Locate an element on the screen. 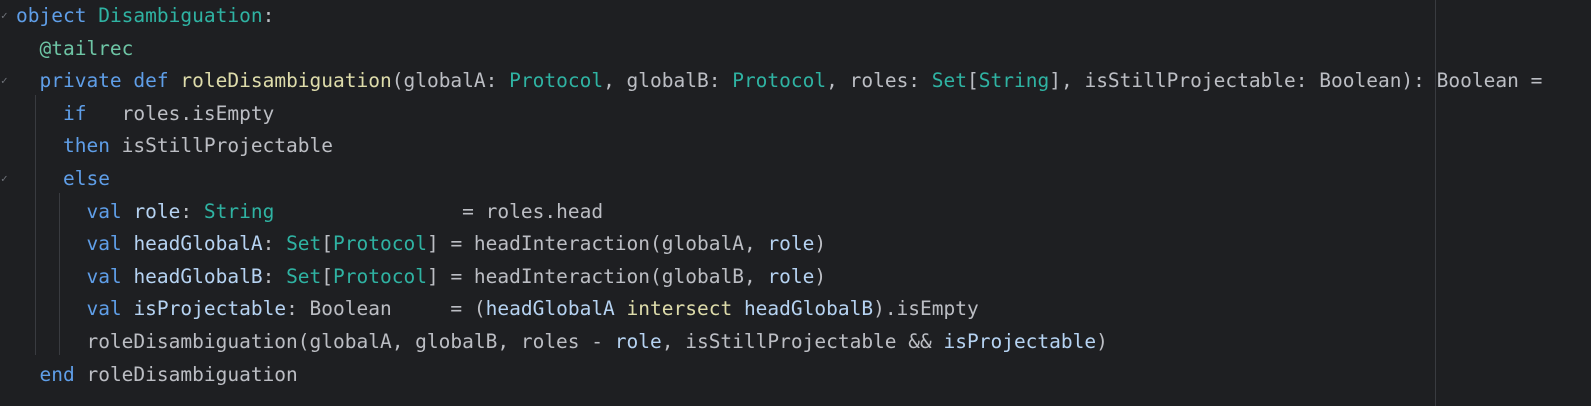 The width and height of the screenshot is (1591, 406). code-token: object is located at coordinates (51, 15).